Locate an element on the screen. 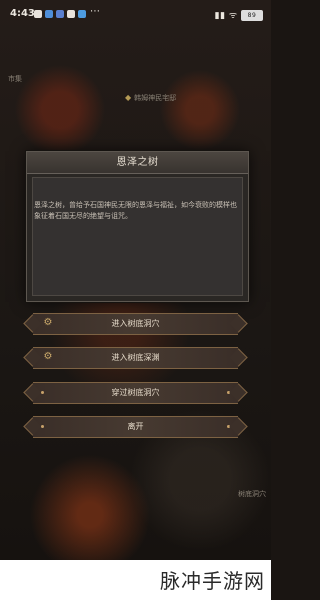  option-label: 进入树底深渊 is located at coordinates (135, 357).